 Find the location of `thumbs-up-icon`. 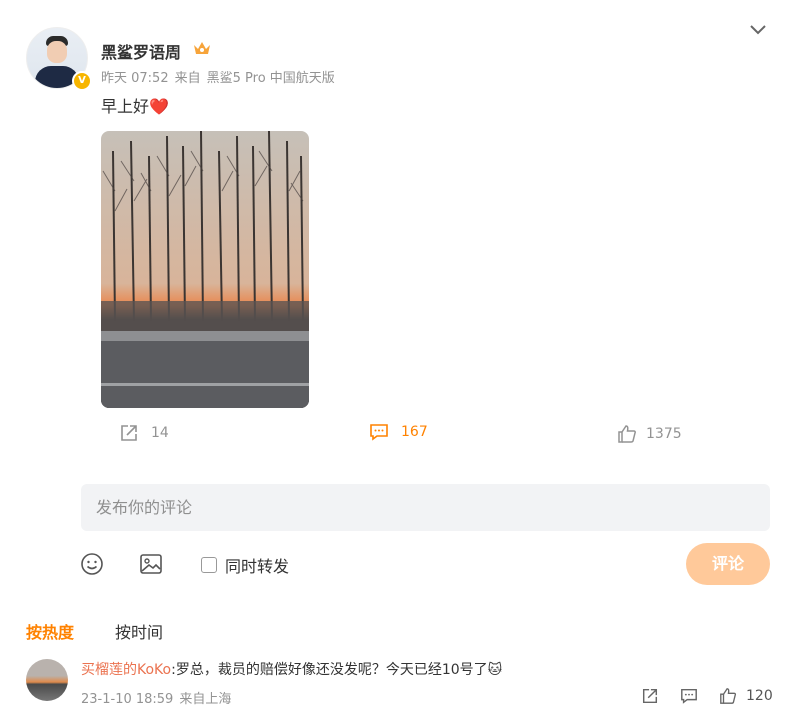

thumbs-up-icon is located at coordinates (627, 434).